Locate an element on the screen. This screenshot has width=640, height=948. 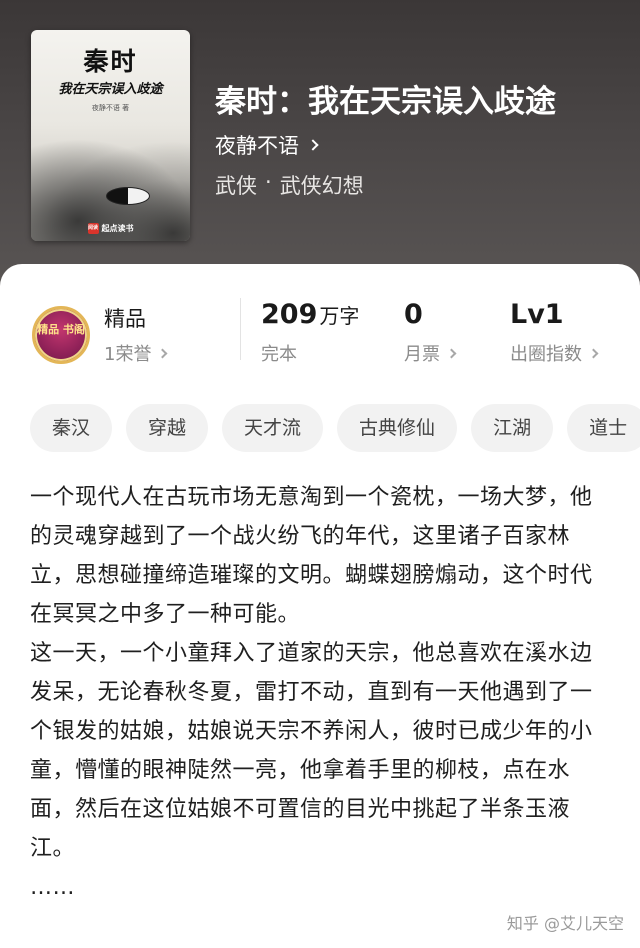
honor-count: 1荣誉 is located at coordinates (128, 354).